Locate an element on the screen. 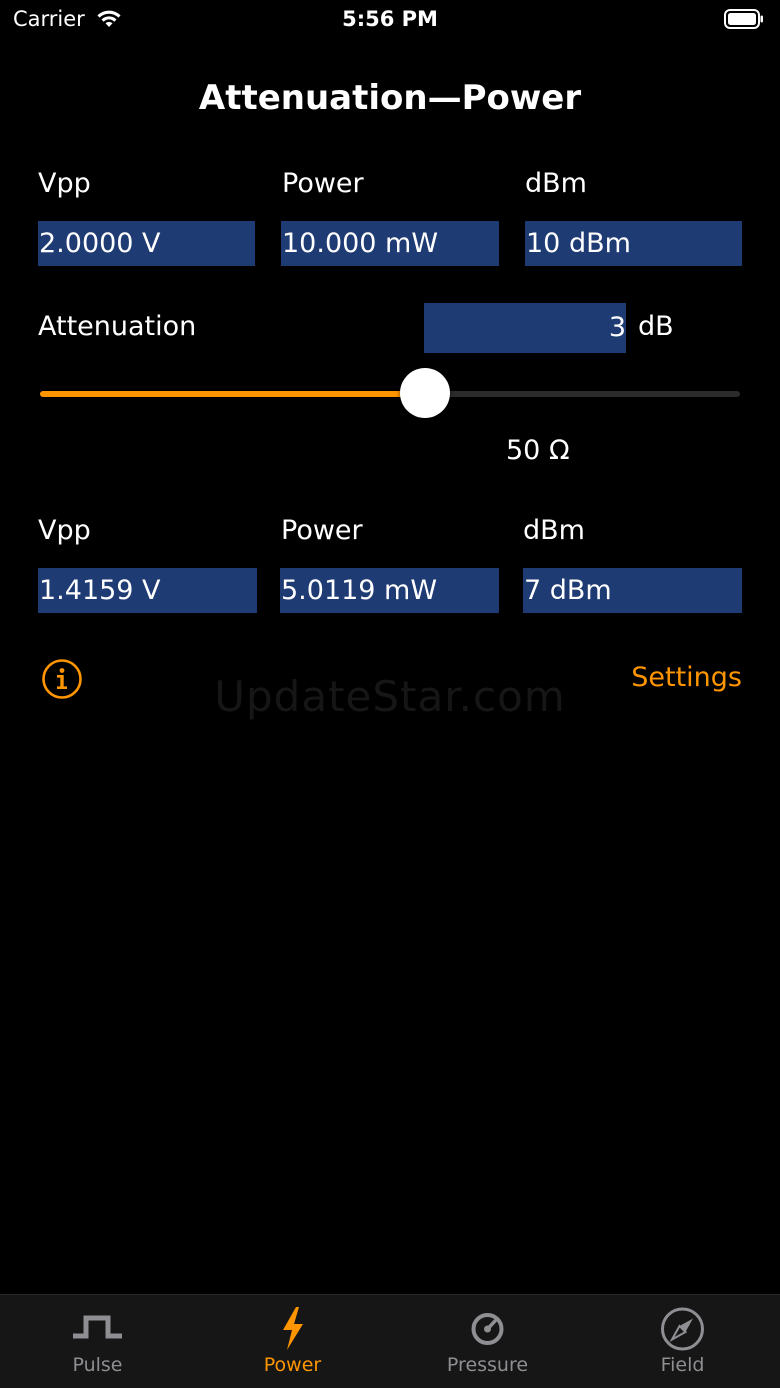  tab-pressure: Pressure is located at coordinates (487, 1340).